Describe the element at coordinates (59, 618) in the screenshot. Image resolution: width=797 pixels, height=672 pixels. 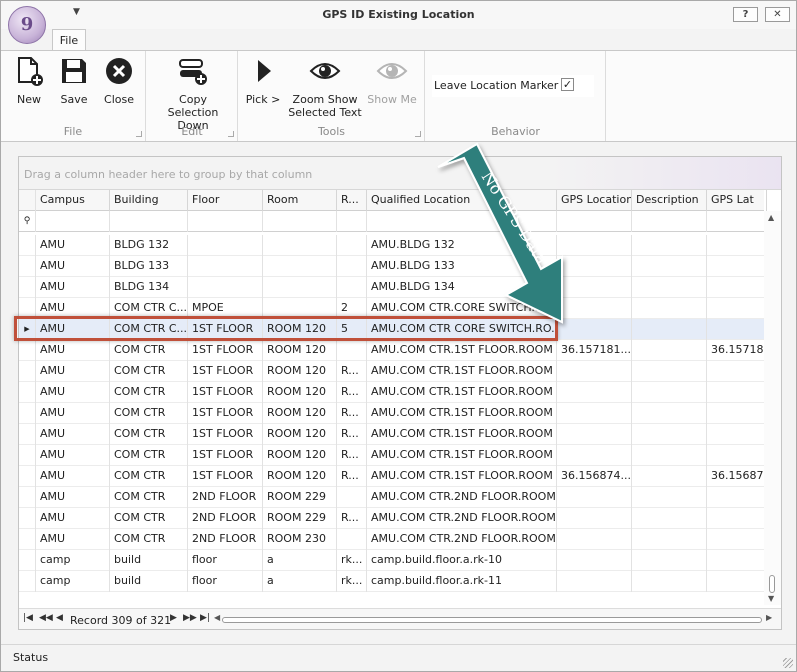
I see `previous-record-icon: ◀` at that location.